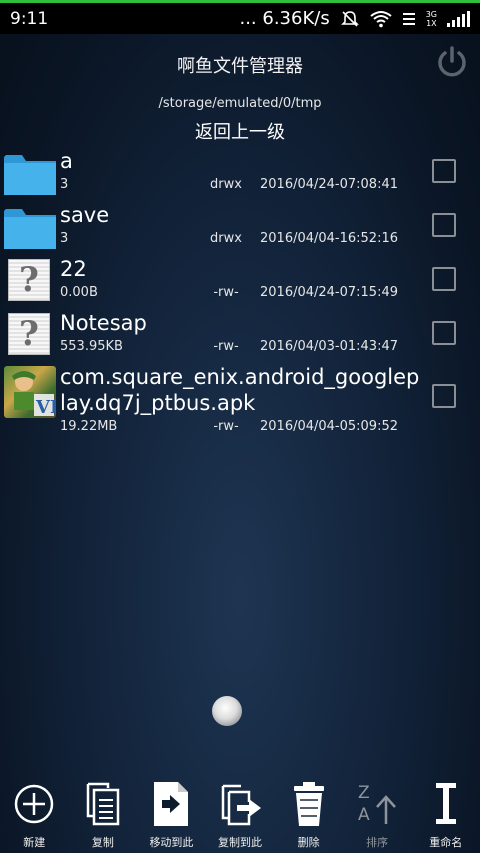  I want to click on file-size: 19.22MB, so click(89, 426).